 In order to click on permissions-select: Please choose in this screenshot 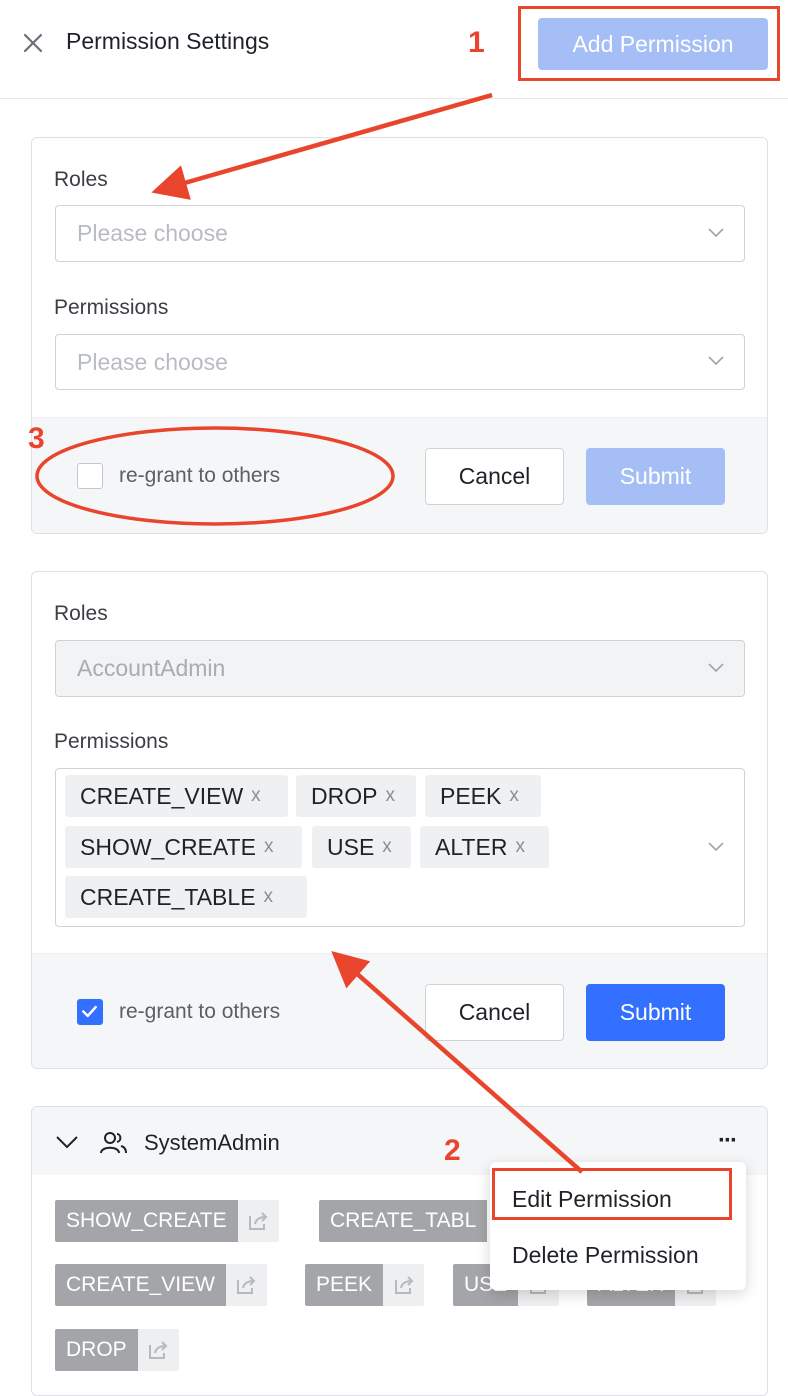, I will do `click(400, 362)`.